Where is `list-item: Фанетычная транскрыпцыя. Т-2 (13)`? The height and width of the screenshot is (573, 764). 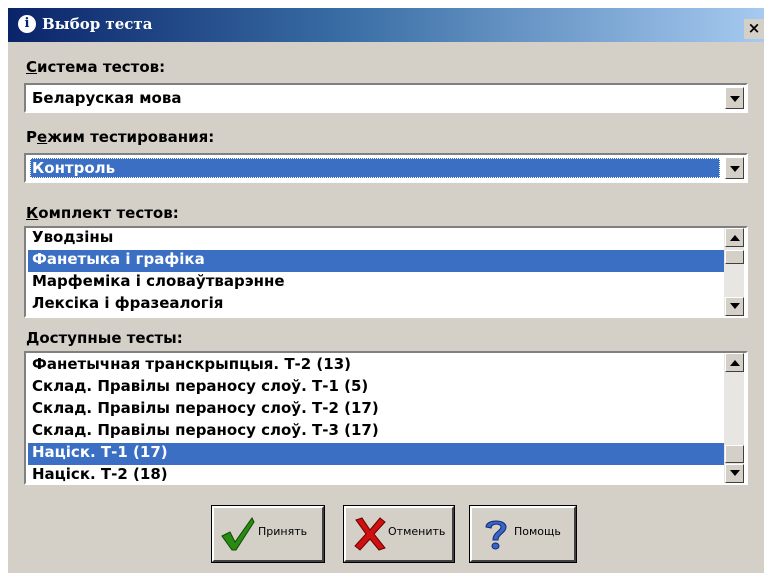
list-item: Фанетычная транскрыпцыя. Т-2 (13) is located at coordinates (376, 366).